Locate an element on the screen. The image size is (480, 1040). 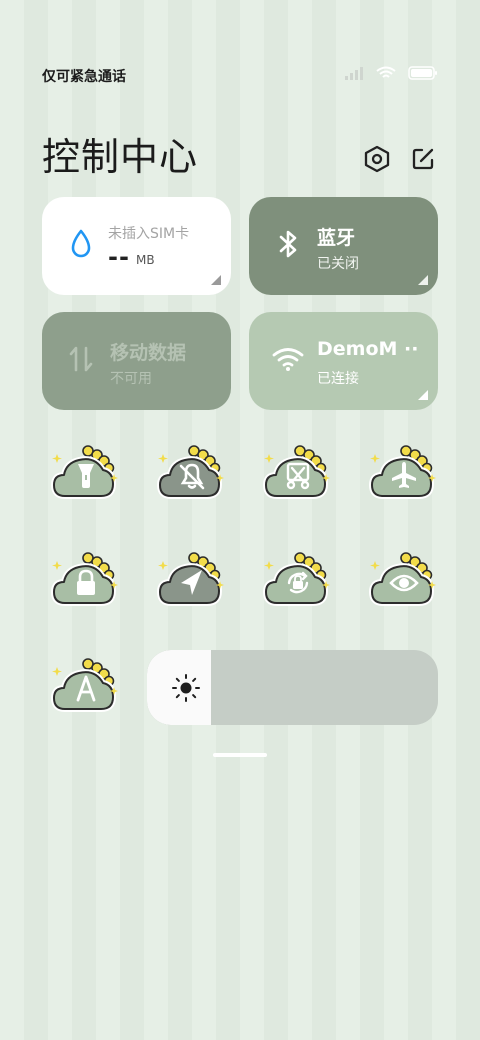
toggle-rotation-lock is located at coordinates (298, 581).